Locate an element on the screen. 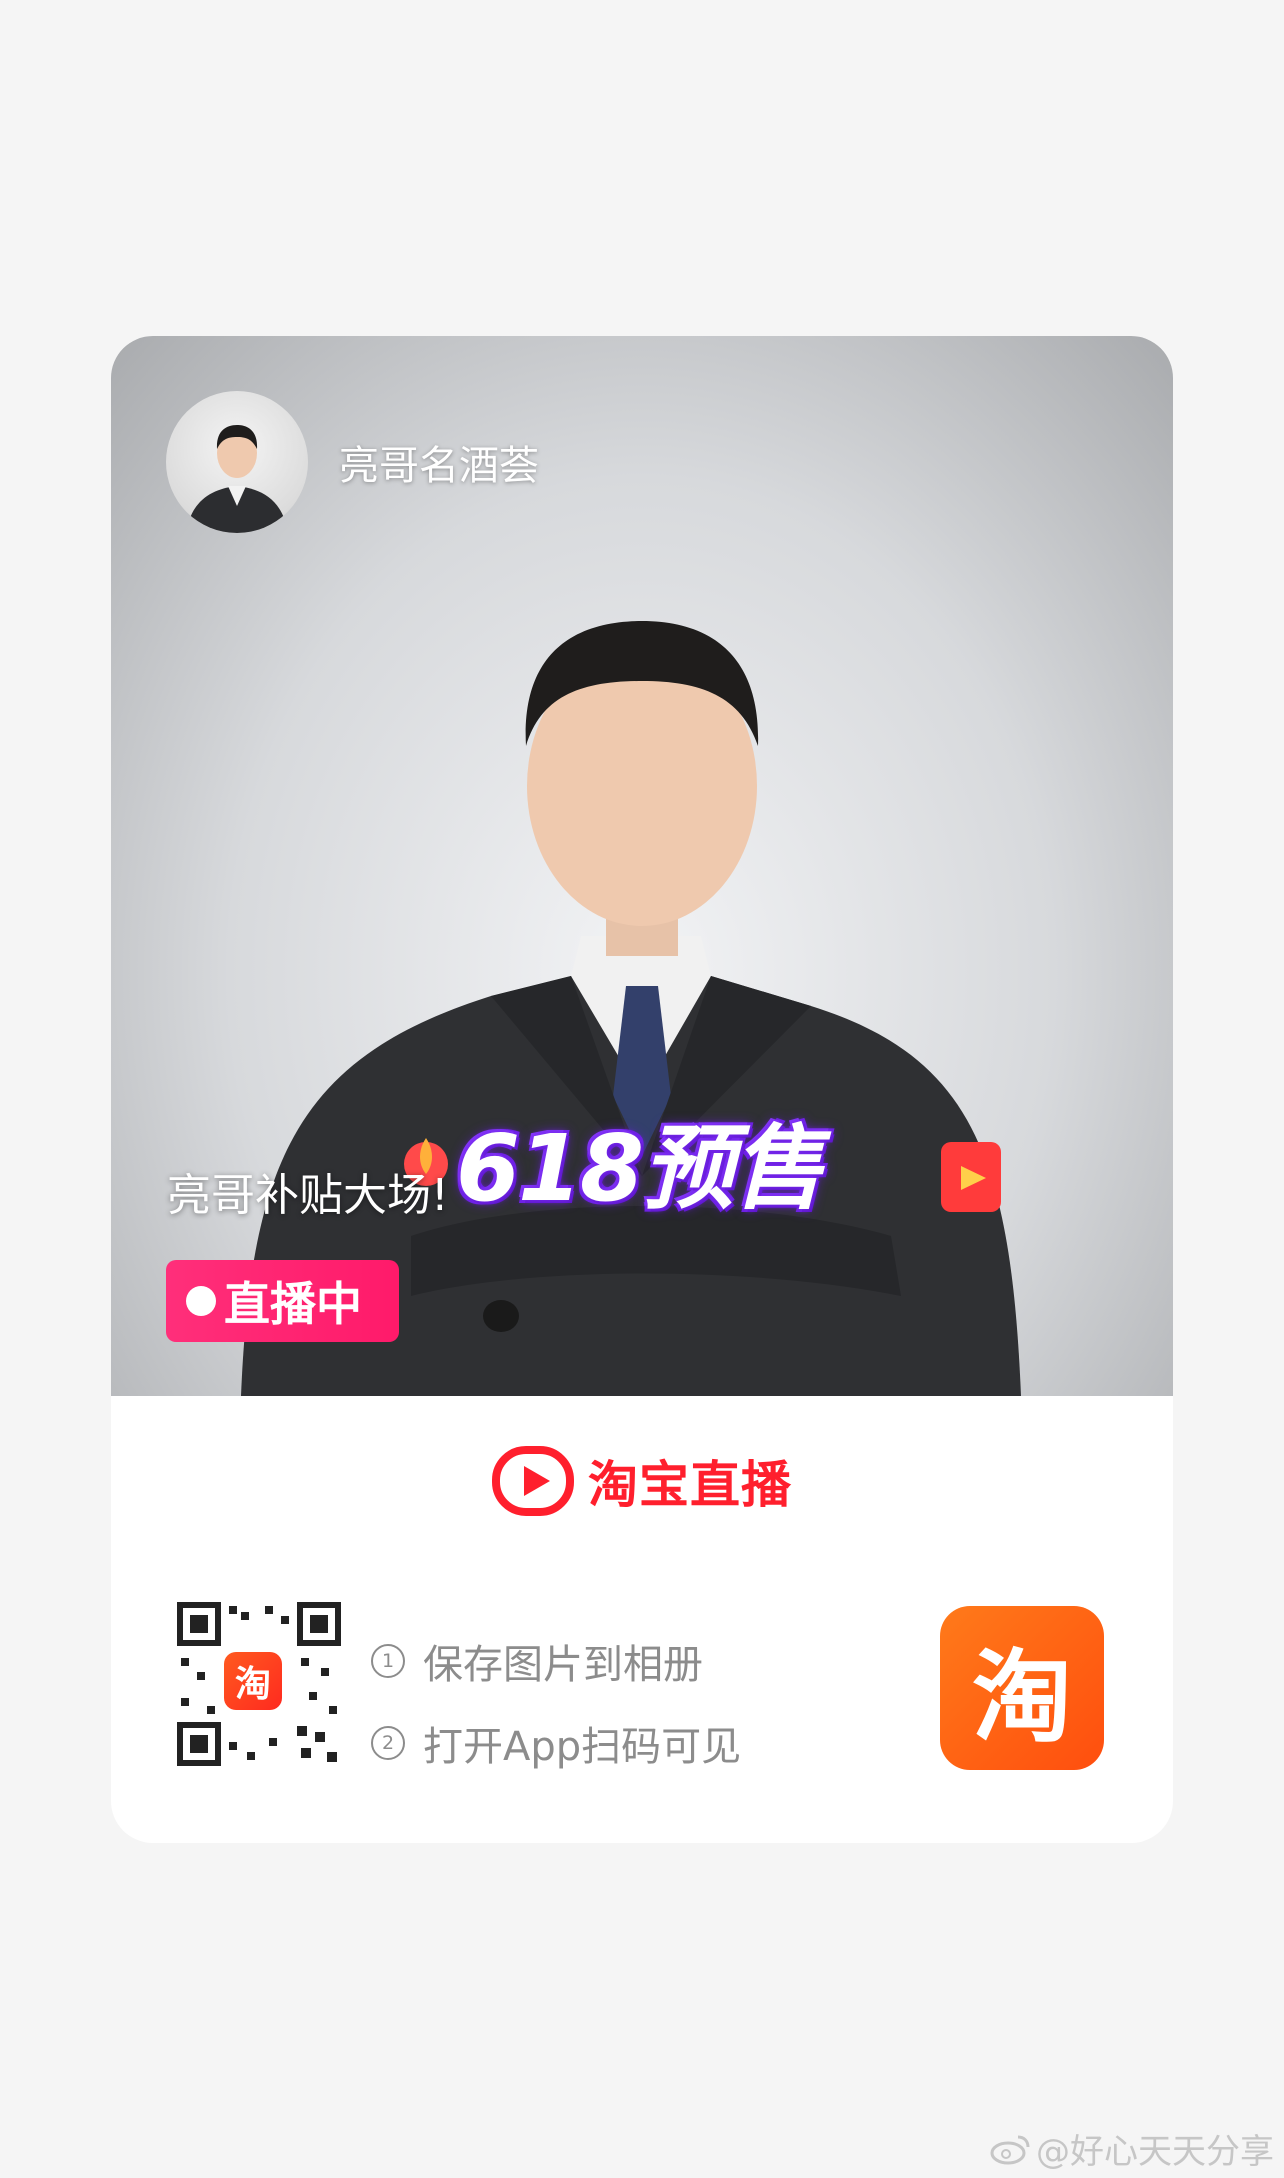  step-item: 2 打开App扫码可见 is located at coordinates (556, 1743).